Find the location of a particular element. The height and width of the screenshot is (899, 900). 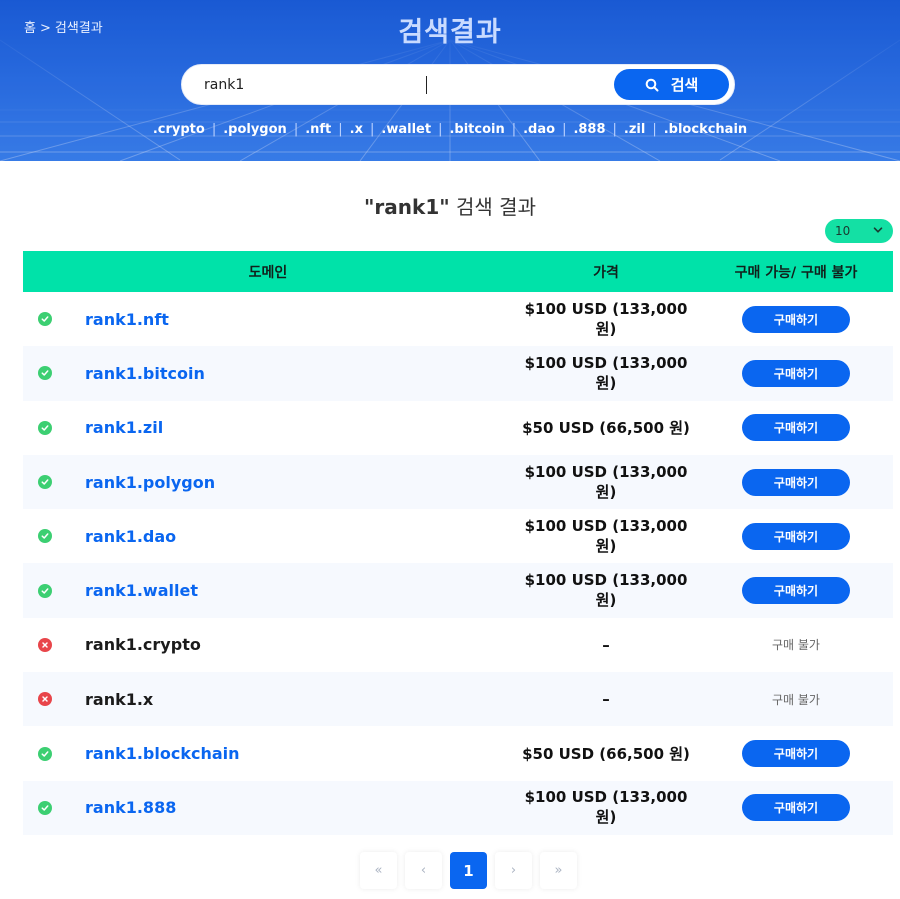

x-icon is located at coordinates (45, 645).